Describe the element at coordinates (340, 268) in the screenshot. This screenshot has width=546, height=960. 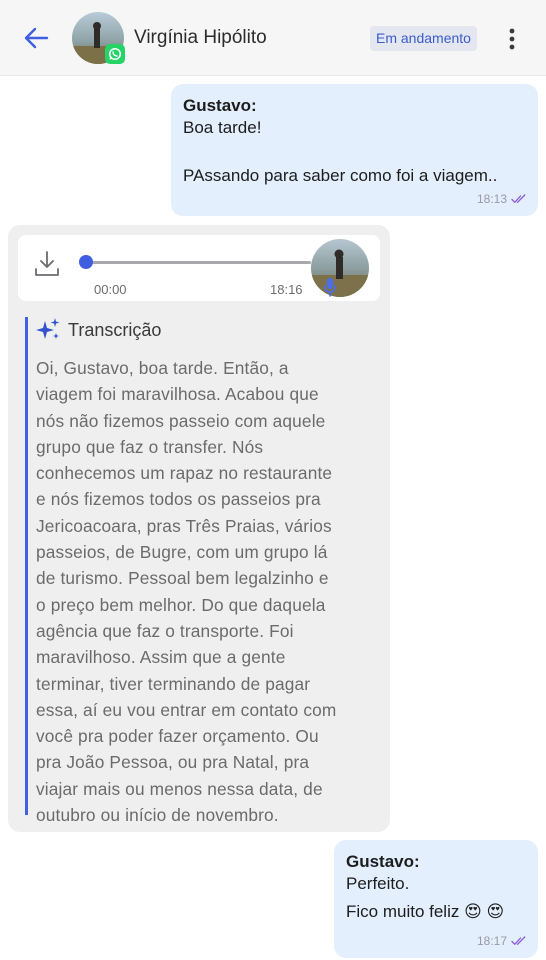
I see `sender-avatar` at that location.